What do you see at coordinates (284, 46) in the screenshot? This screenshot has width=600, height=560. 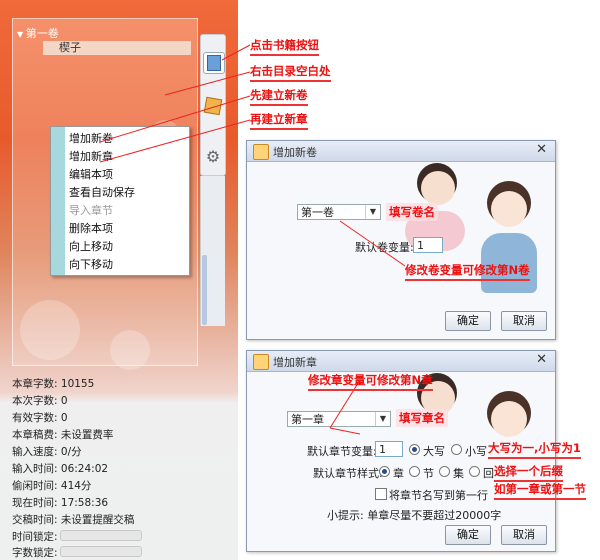 I see `annotation-click-book: 点击书籍按钮` at bounding box center [284, 46].